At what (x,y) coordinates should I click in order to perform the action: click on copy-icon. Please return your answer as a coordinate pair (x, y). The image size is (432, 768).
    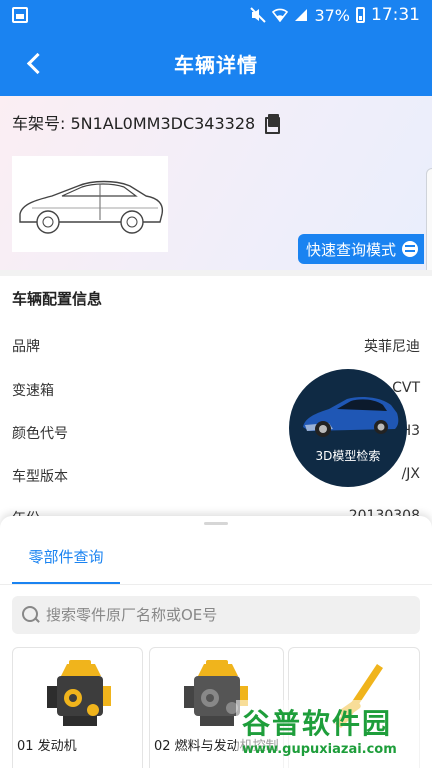
    Looking at the image, I should click on (273, 124).